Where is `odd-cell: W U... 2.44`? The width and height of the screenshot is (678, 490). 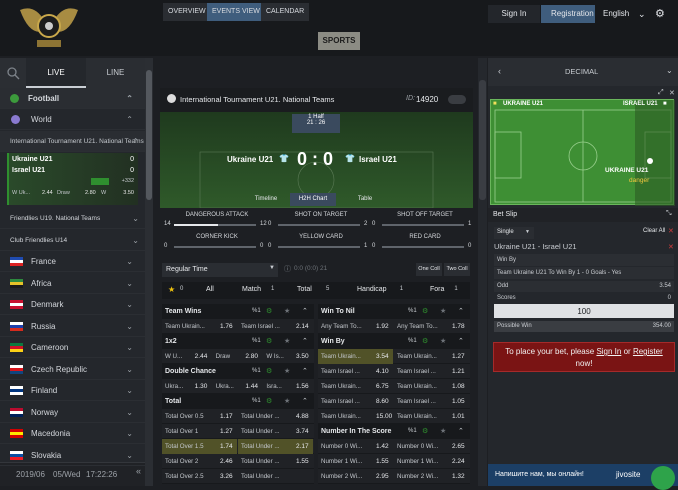 odd-cell: W U... 2.44 is located at coordinates (187, 356).